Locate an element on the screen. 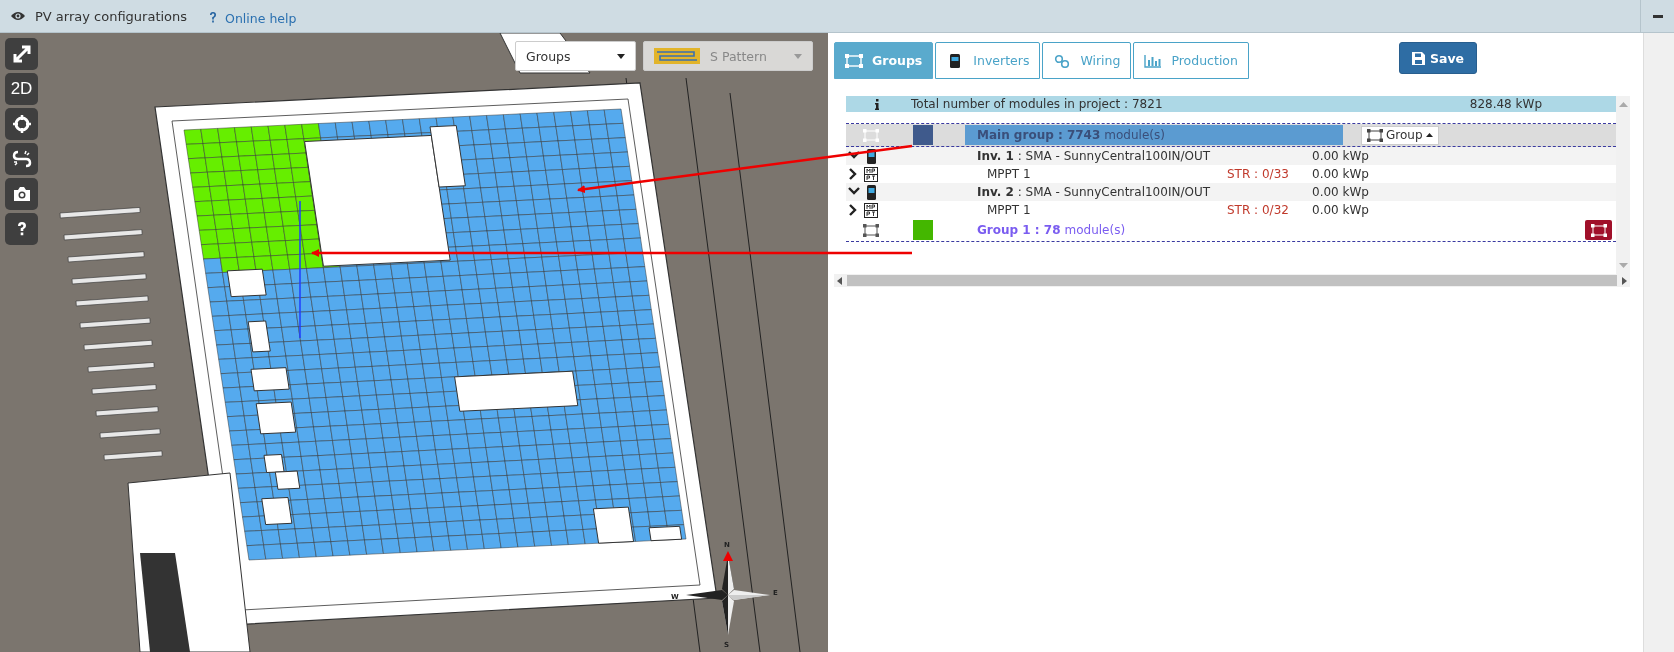 The width and height of the screenshot is (1674, 652). inverter-label: Inv. 2 : SMA - SunnyCentral100IN/OUT is located at coordinates (1093, 192).